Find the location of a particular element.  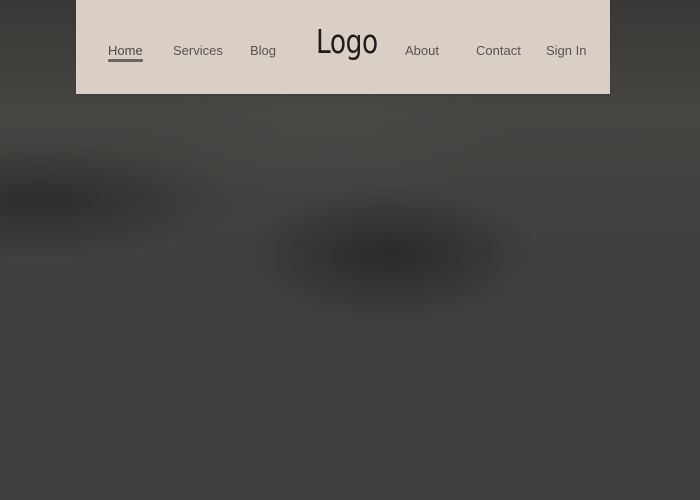

nav-link-services-label: Services is located at coordinates (198, 50).